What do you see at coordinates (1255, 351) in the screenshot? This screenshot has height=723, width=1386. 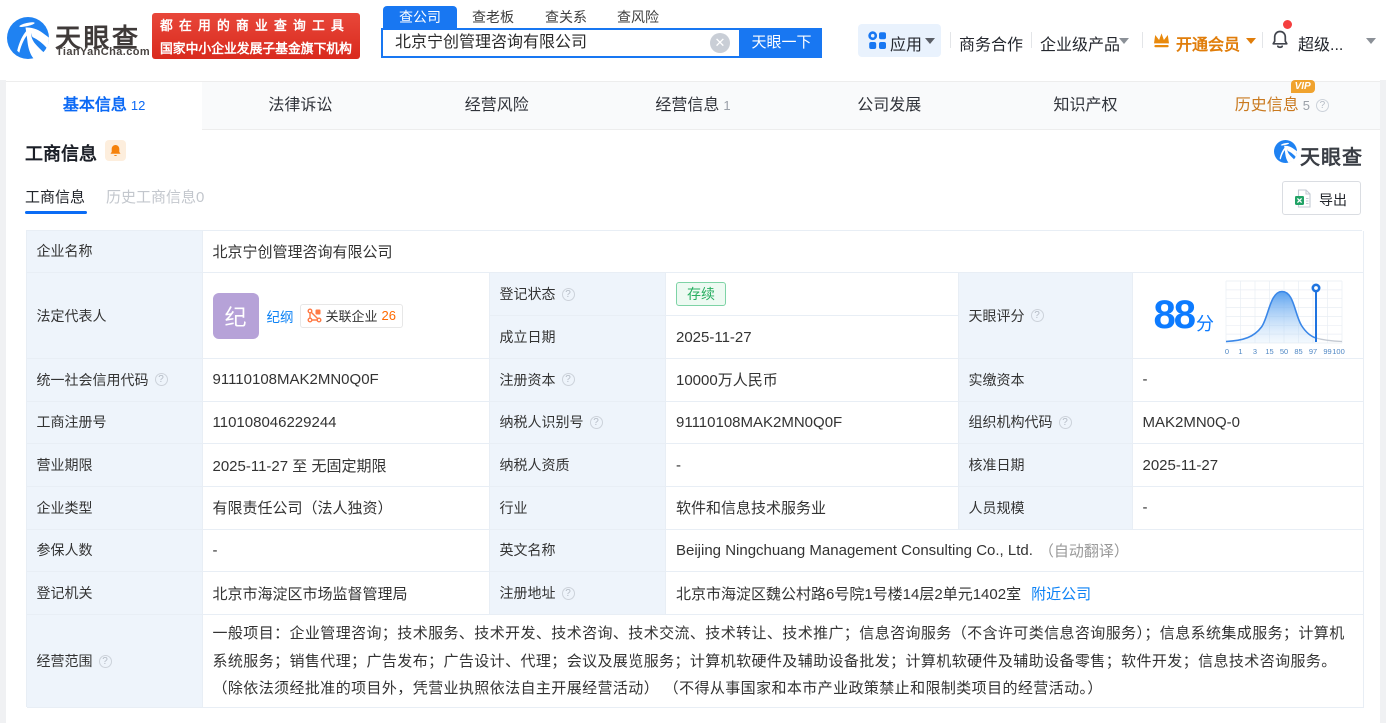 I see `svg-text: 3` at bounding box center [1255, 351].